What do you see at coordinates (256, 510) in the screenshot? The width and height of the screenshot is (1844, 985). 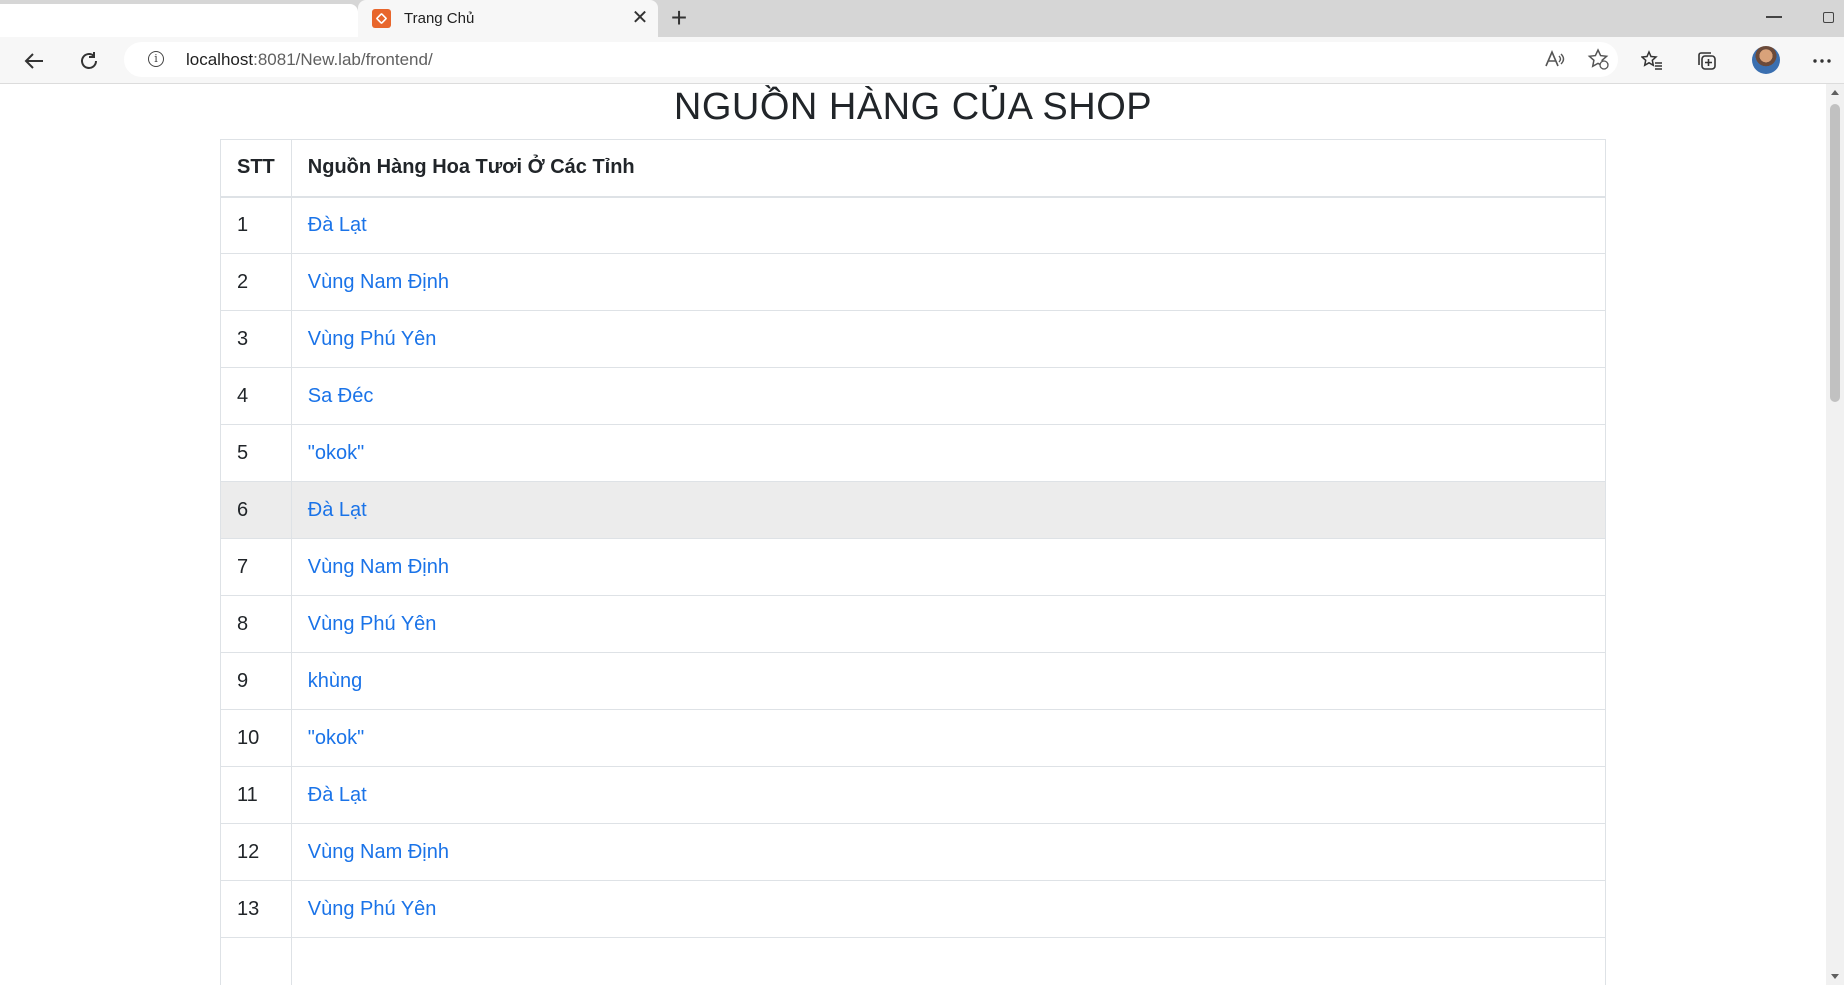 I see `row-stt: 6` at bounding box center [256, 510].